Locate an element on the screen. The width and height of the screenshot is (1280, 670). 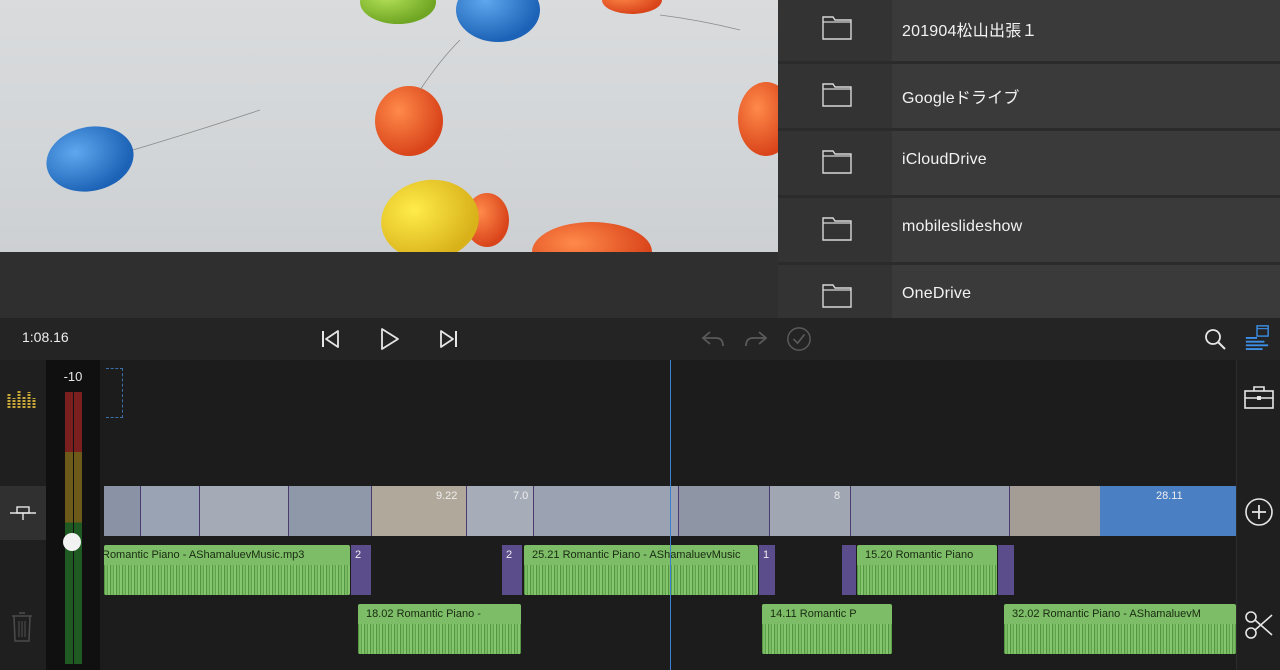
audio-clip: 25.21 Romantic Piano - AShamaluevMusic is located at coordinates (641, 570).